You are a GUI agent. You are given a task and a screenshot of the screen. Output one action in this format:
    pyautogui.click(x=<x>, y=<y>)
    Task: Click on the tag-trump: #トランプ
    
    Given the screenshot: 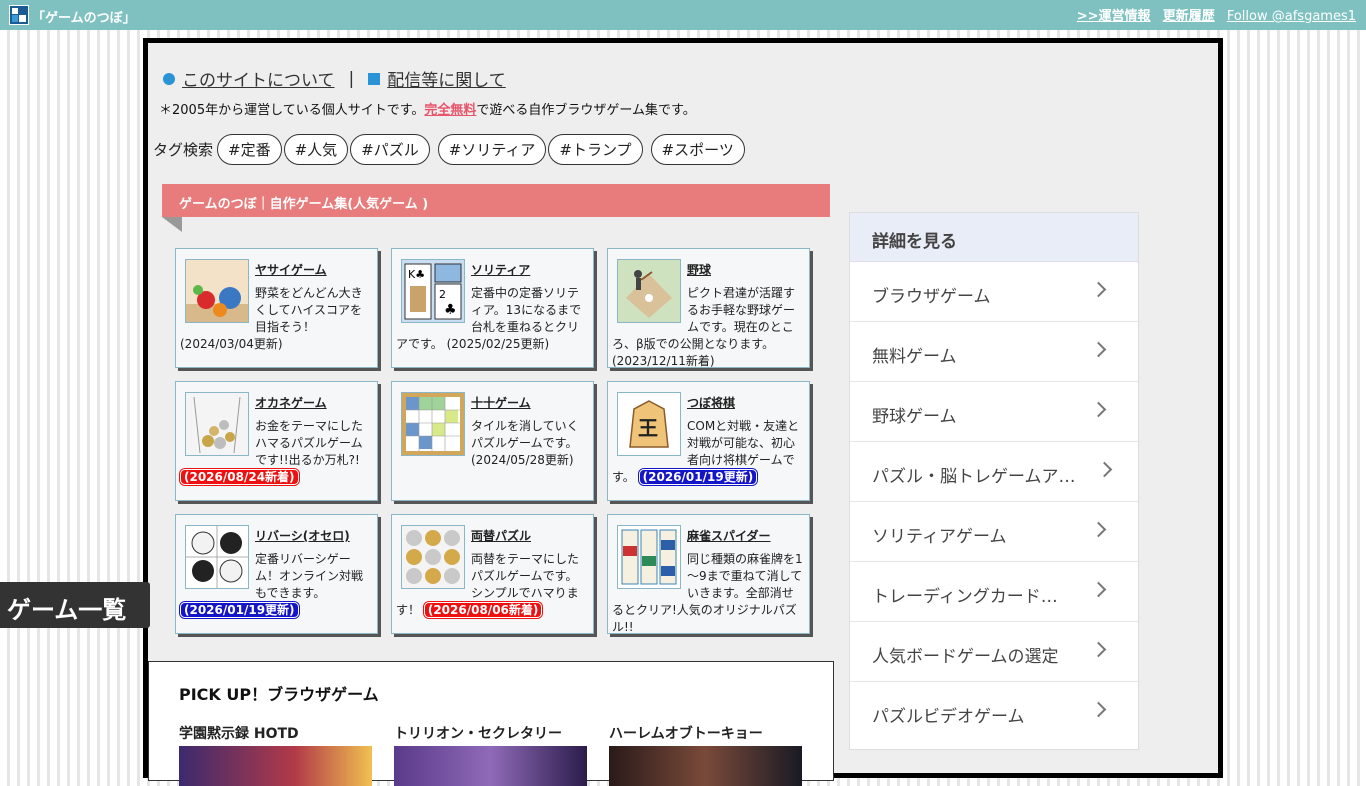 What is the action you would take?
    pyautogui.click(x=595, y=149)
    